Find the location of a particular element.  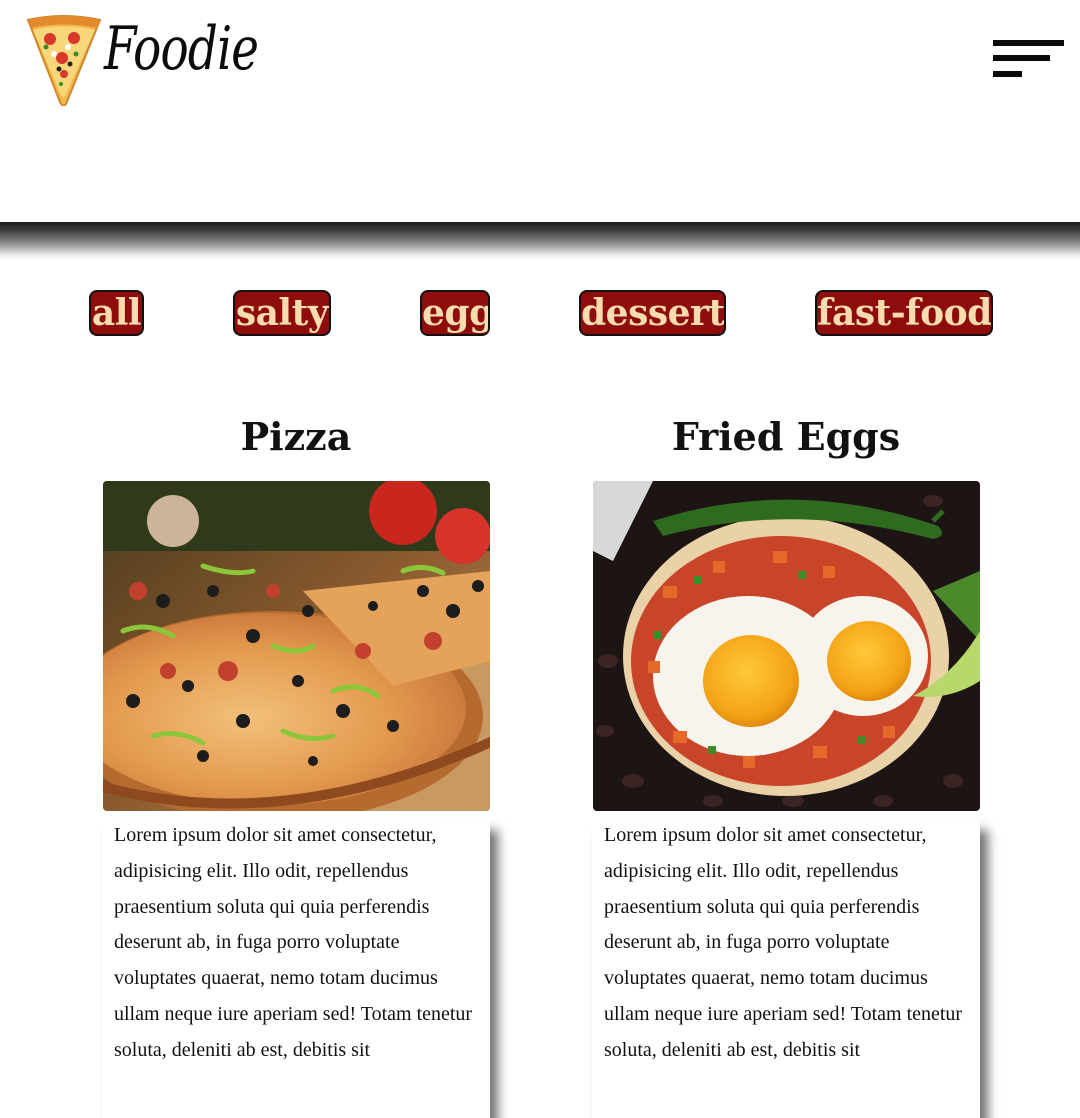

card-title: Pizza is located at coordinates (296, 436).